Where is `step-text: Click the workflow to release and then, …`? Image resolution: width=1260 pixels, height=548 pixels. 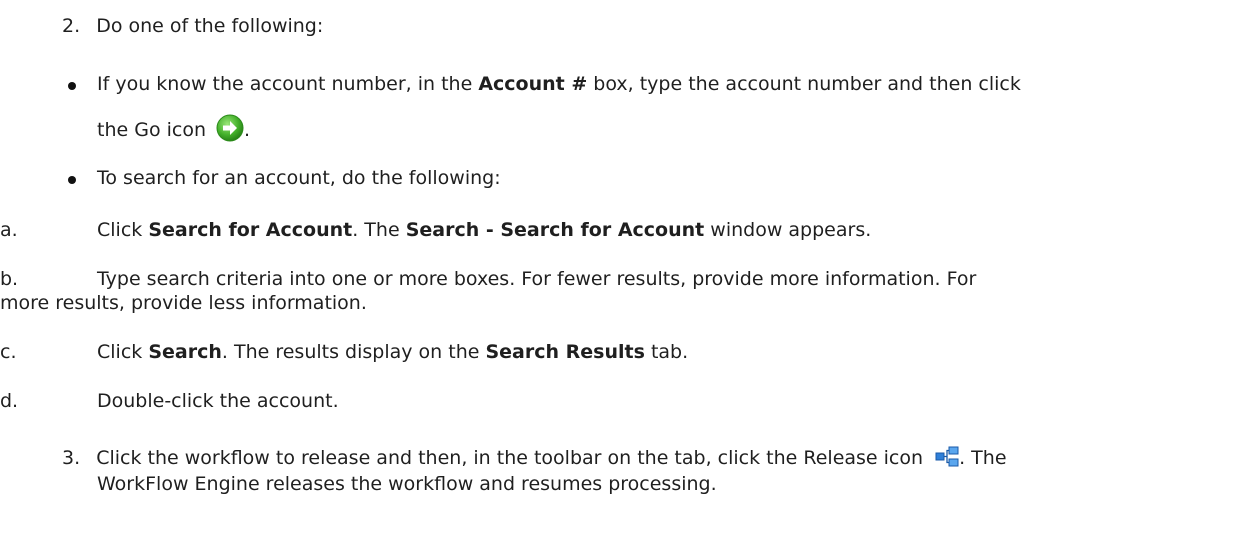 step-text: Click the workflow to release and then, … is located at coordinates (513, 458).